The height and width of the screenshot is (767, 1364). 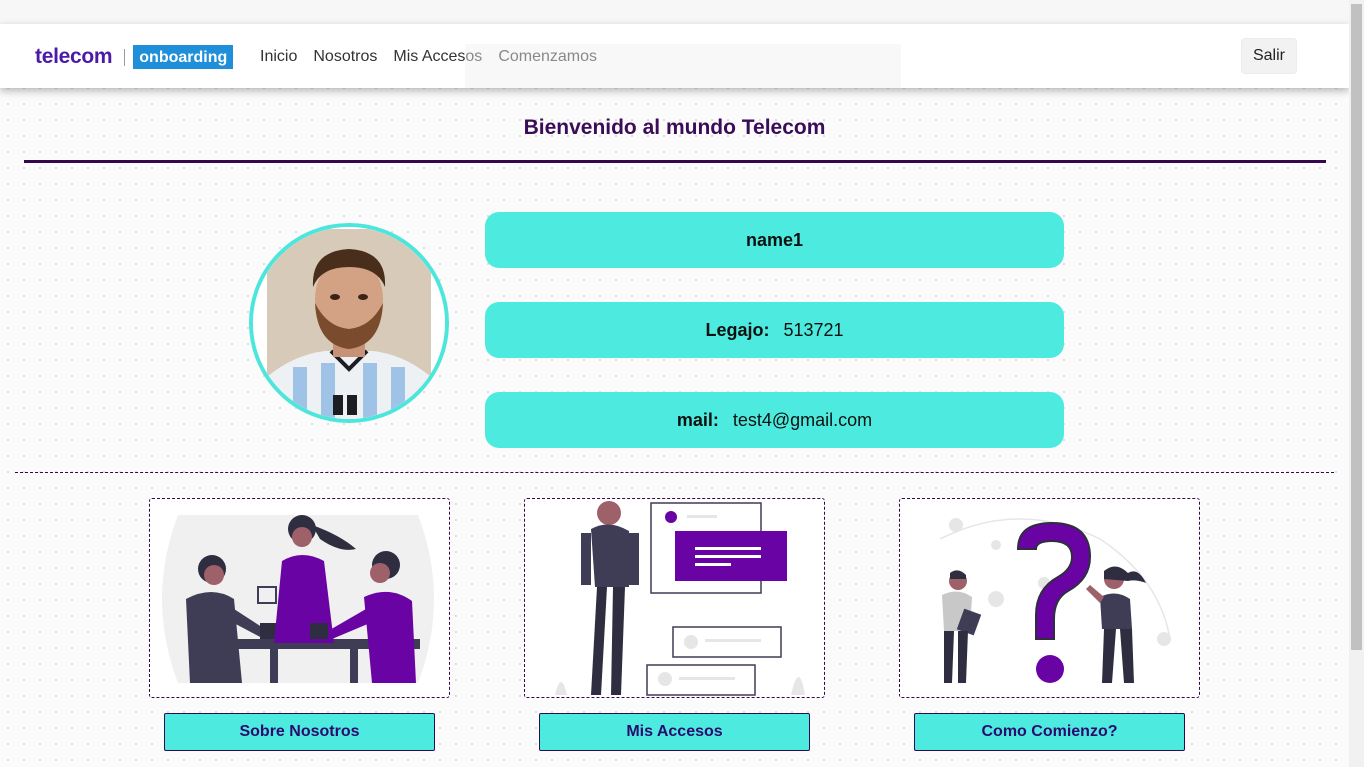 I want to click on nav-link-nosotros: Nosotros, so click(x=345, y=57).